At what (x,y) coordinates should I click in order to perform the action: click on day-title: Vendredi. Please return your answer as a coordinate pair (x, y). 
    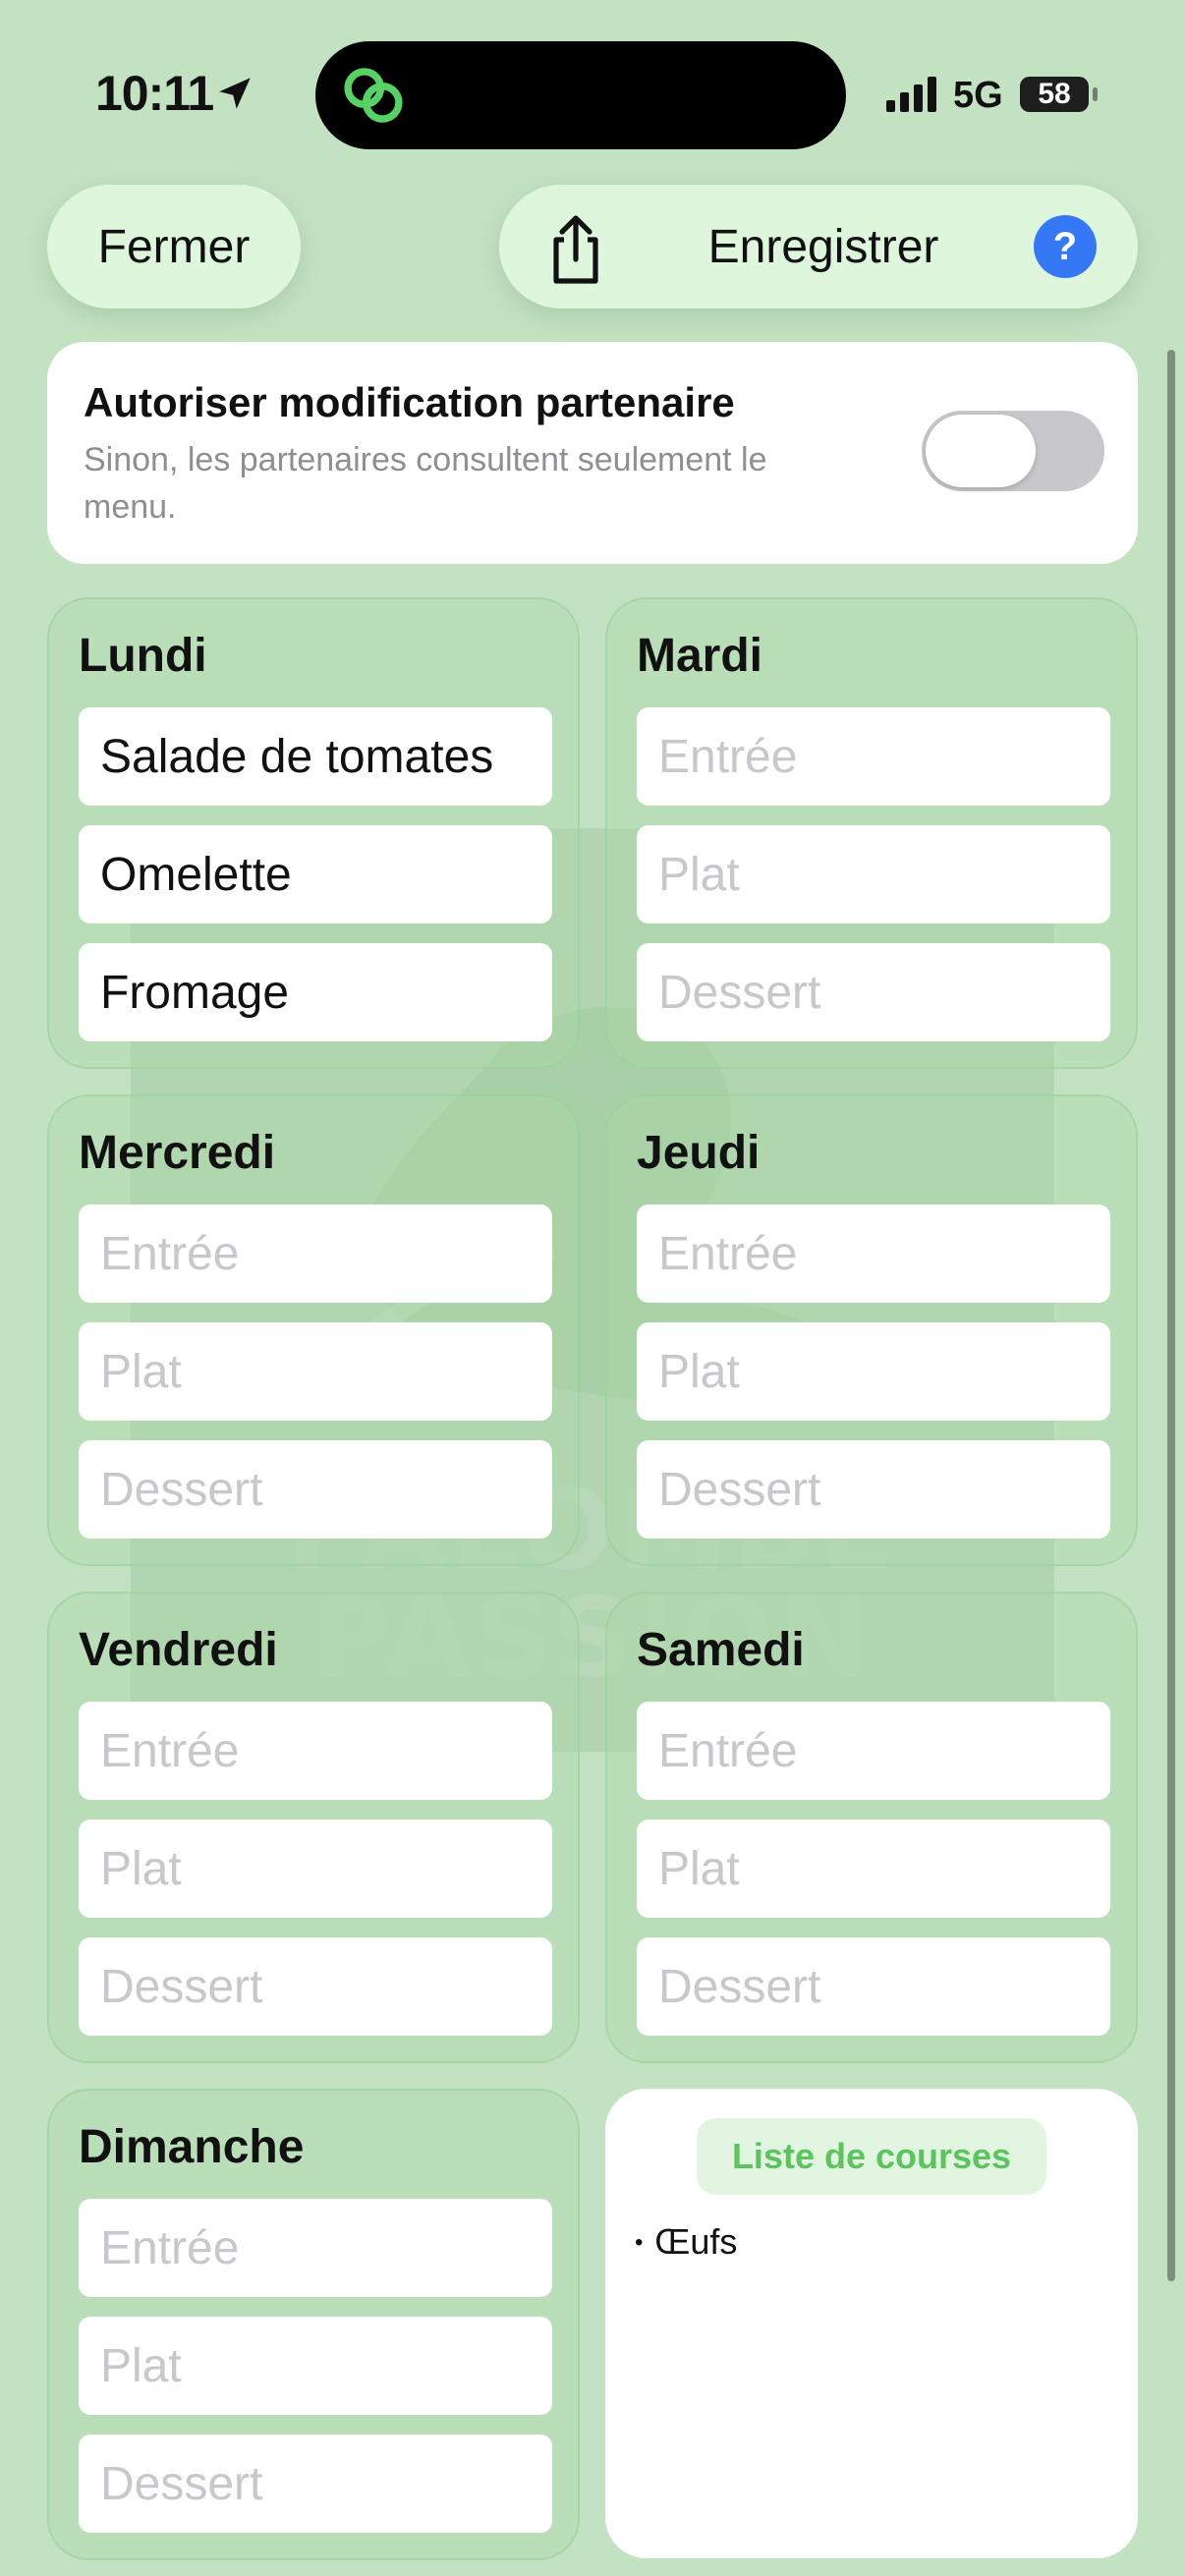
    Looking at the image, I should click on (179, 1650).